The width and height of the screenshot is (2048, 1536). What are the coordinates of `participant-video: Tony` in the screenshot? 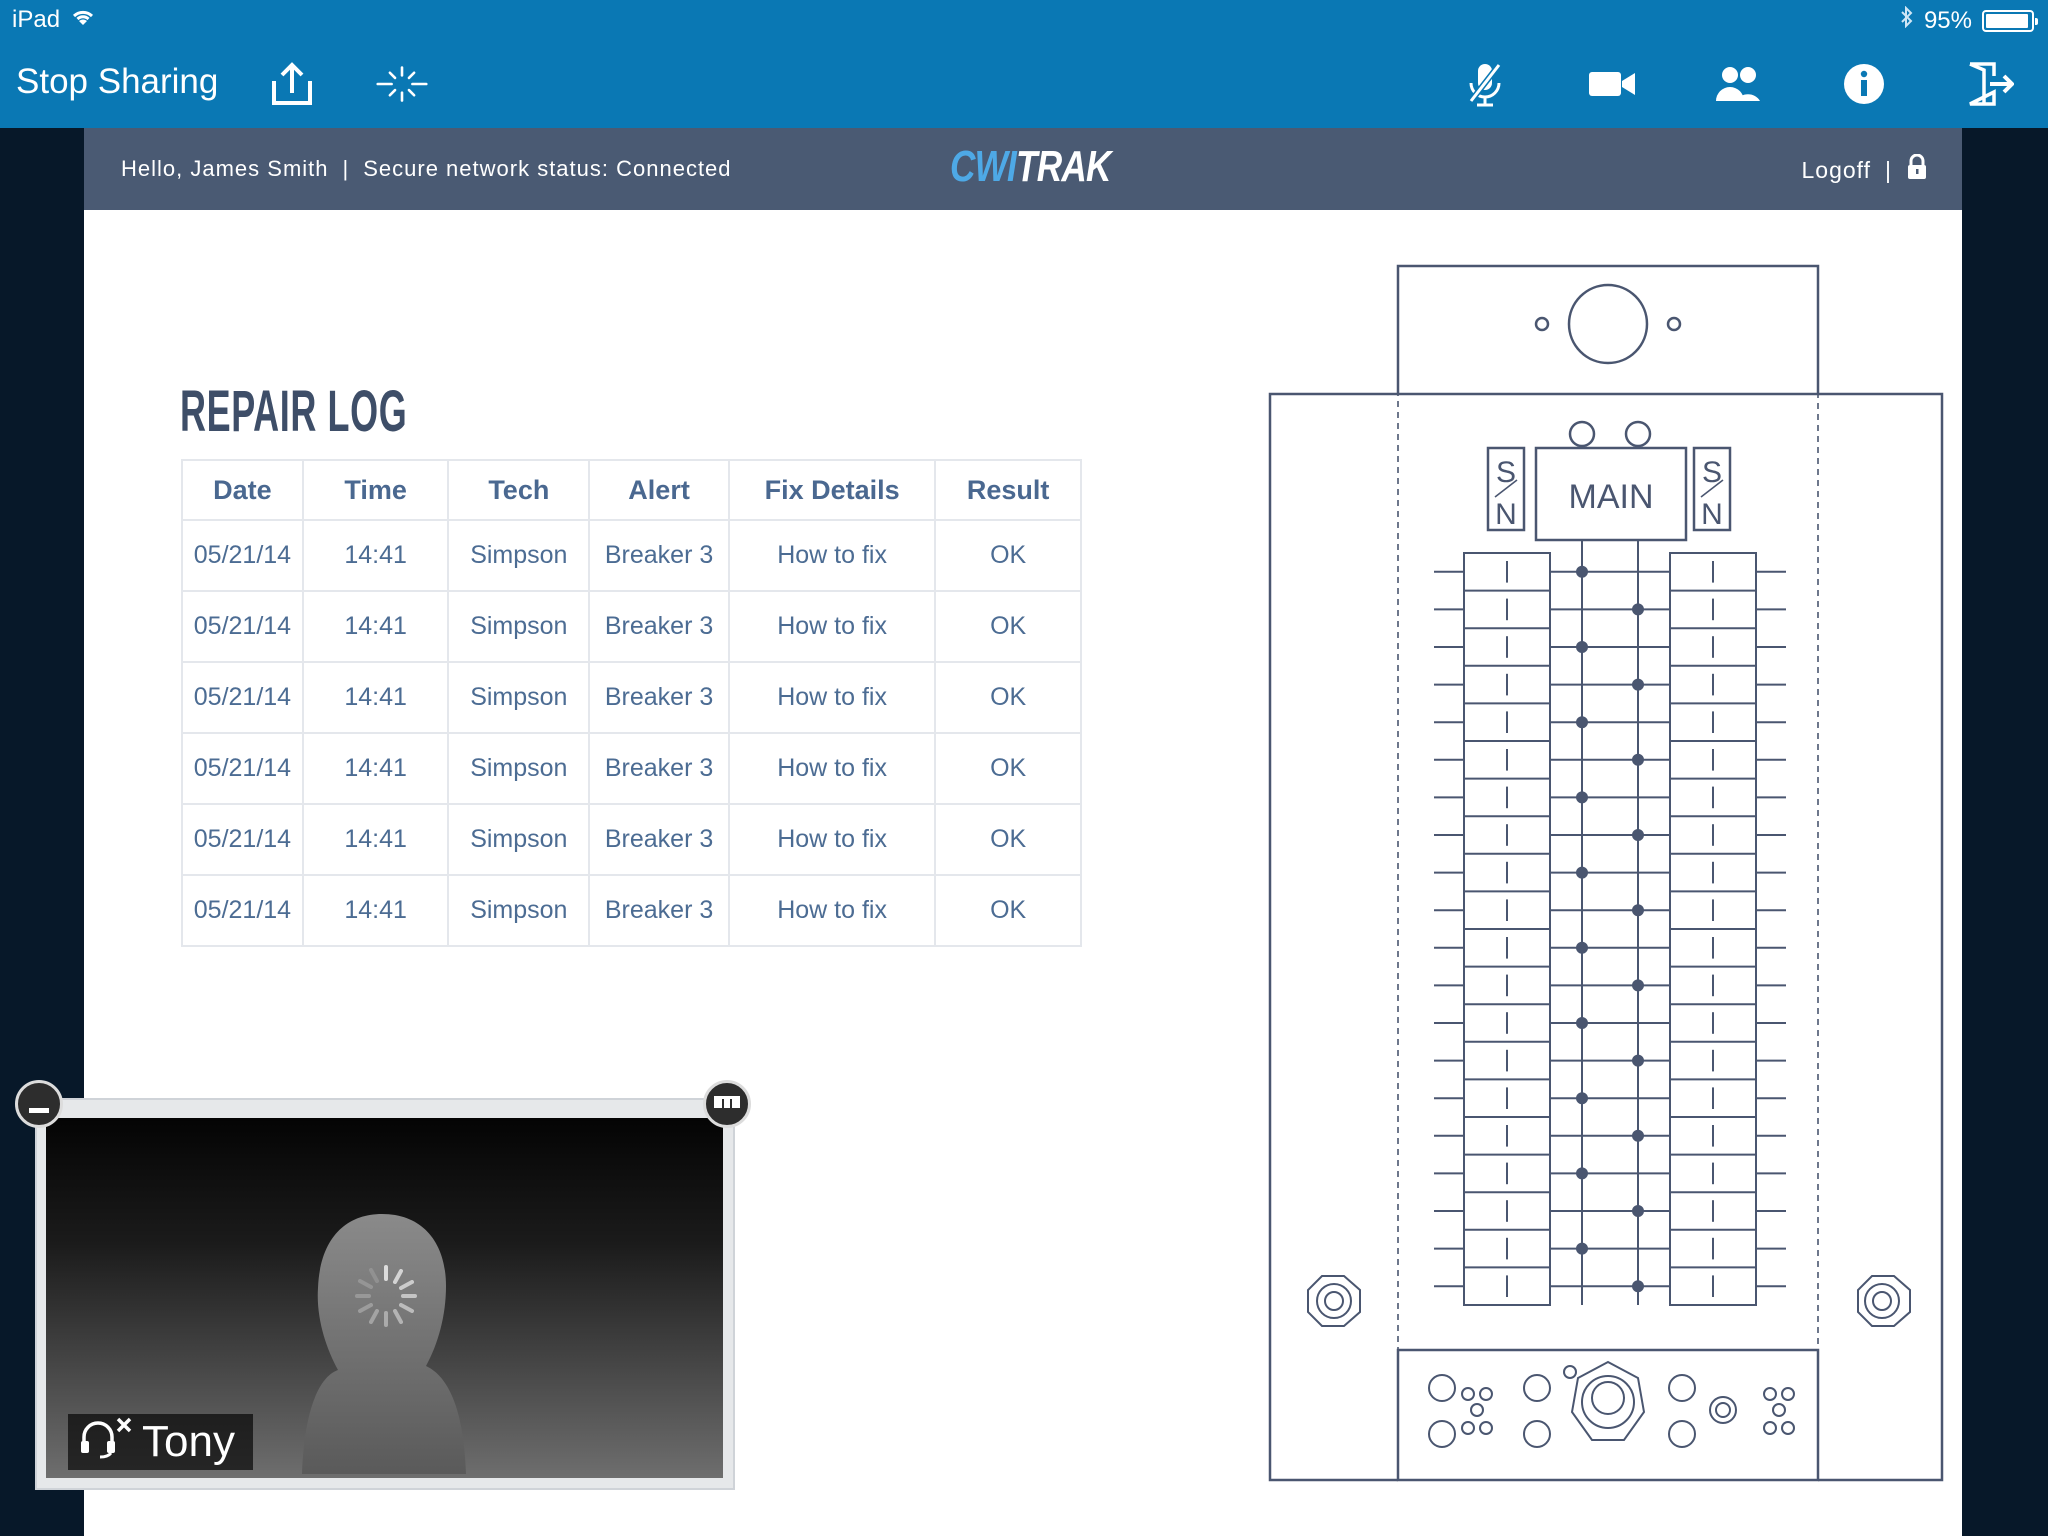 It's located at (384, 1298).